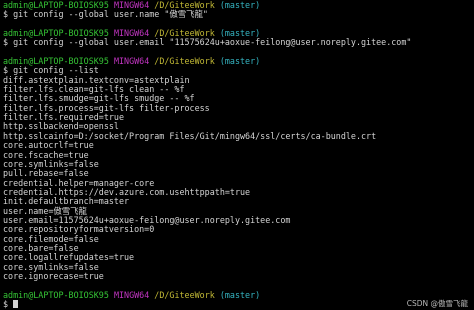 Image resolution: width=474 pixels, height=310 pixels. What do you see at coordinates (53, 275) in the screenshot?
I see `config-entry: core.ignorecase=true` at bounding box center [53, 275].